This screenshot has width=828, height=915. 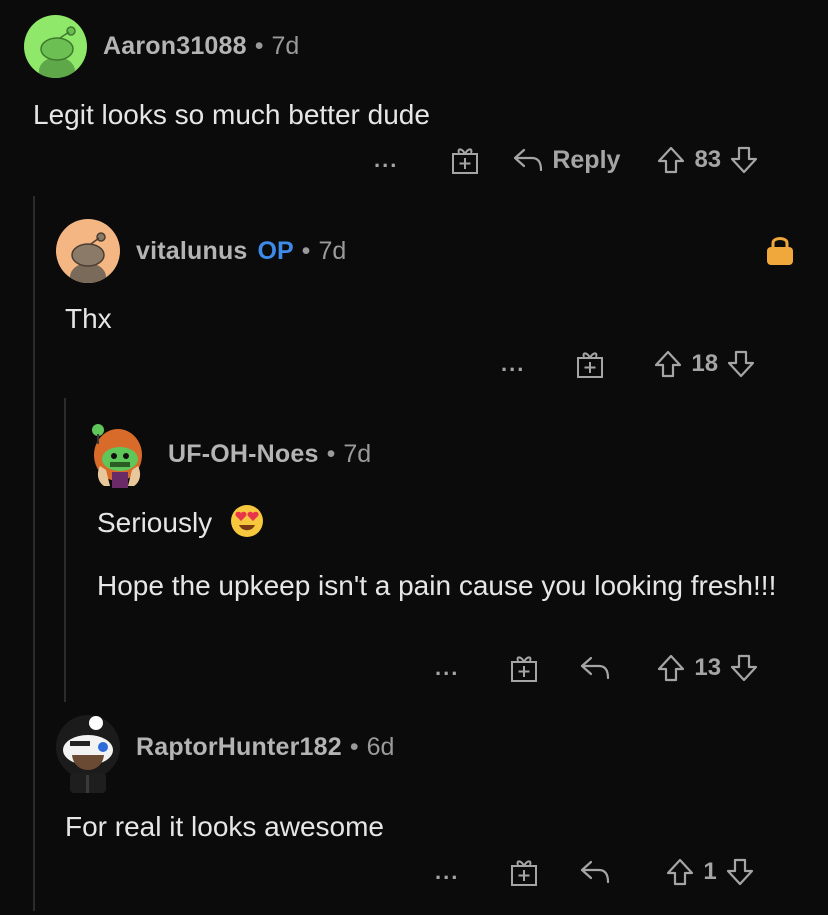 I want to click on vote-count: 83, so click(x=708, y=159).